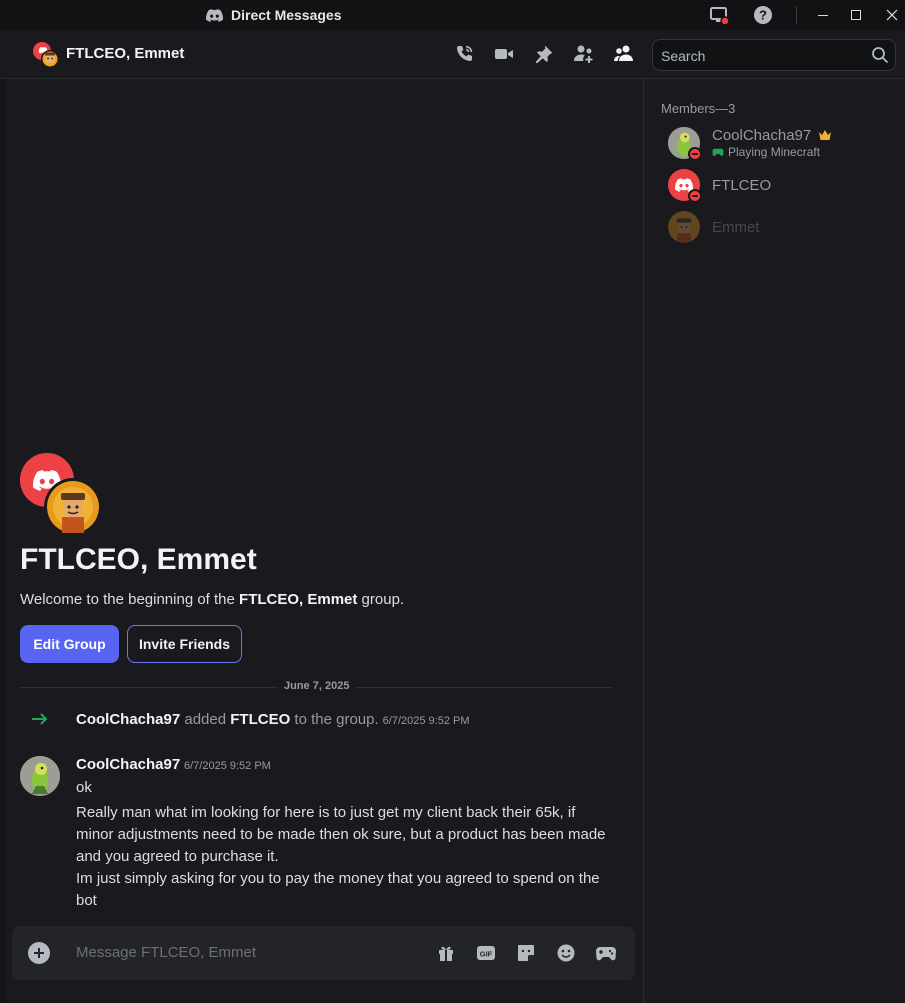 Image resolution: width=905 pixels, height=1003 pixels. What do you see at coordinates (766, 152) in the screenshot?
I see `member-activity: Playing Minecraft` at bounding box center [766, 152].